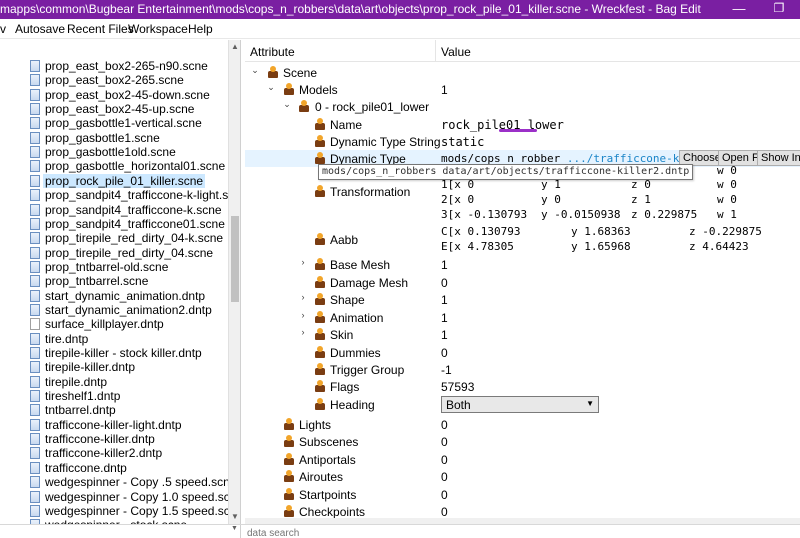 Image resolution: width=800 pixels, height=538 pixels. I want to click on dynamic-type-string-value: static, so click(462, 142).